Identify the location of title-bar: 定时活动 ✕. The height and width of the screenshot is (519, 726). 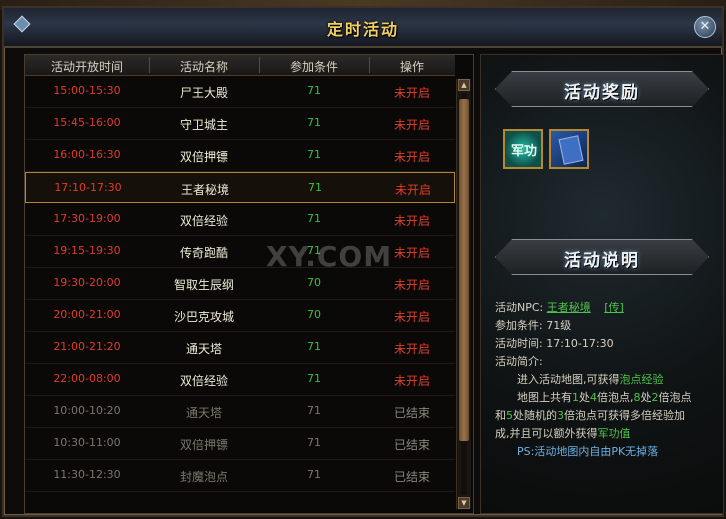
(363, 28).